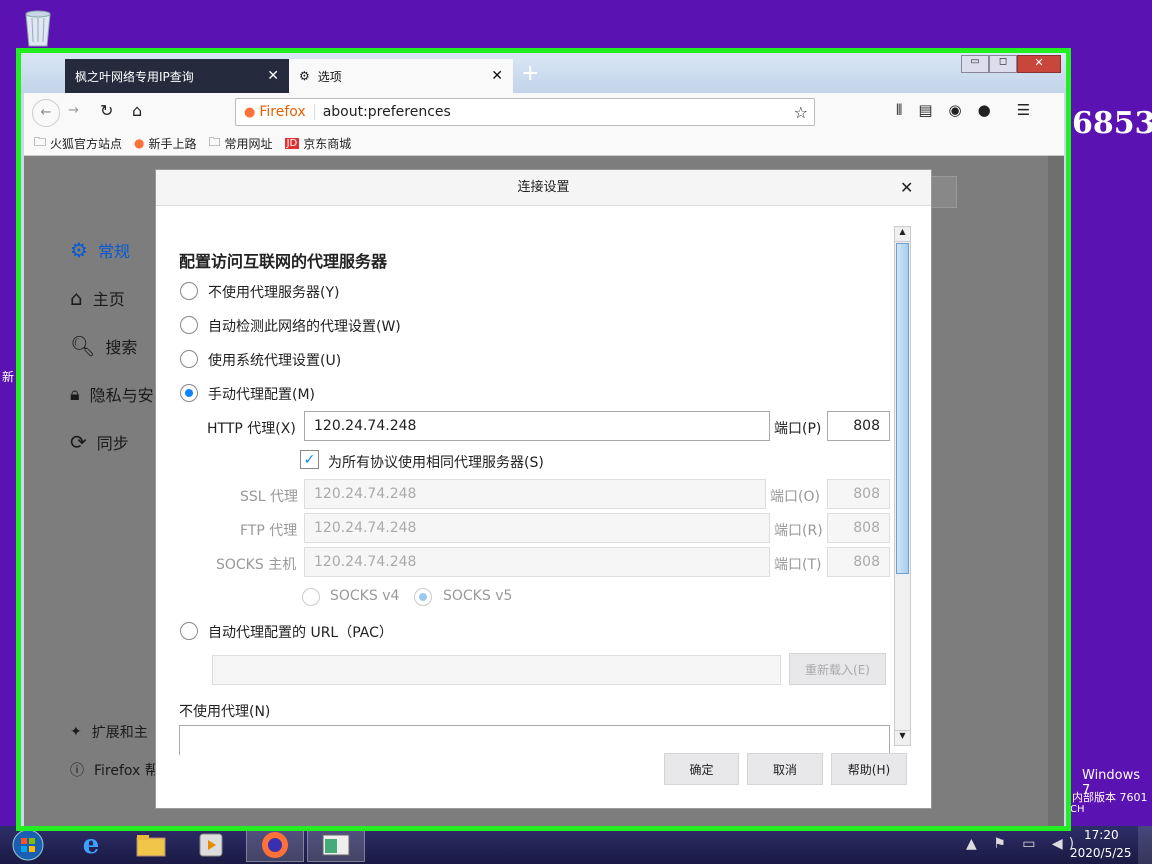 The height and width of the screenshot is (864, 1152). What do you see at coordinates (1110, 797) in the screenshot?
I see `windows-build-label: 内部版本 7601` at bounding box center [1110, 797].